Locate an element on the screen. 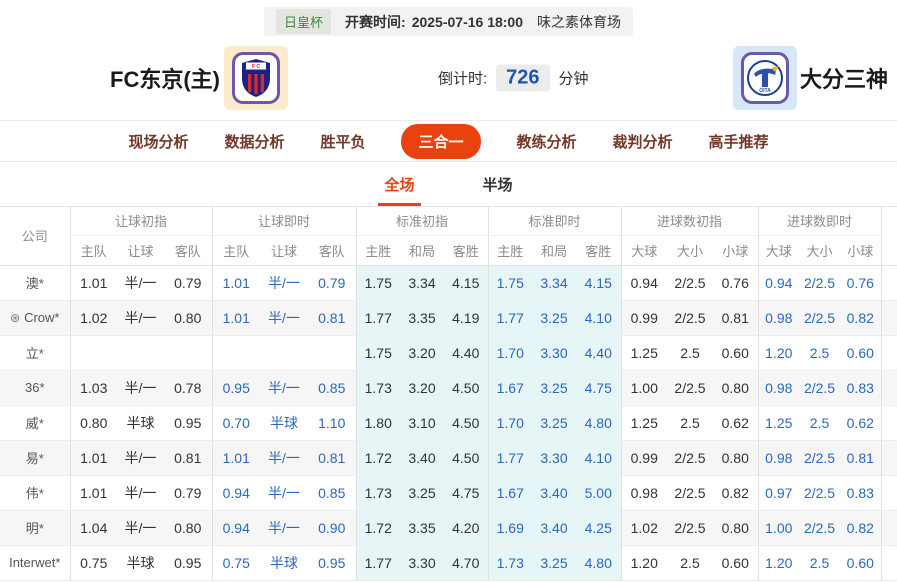 Image resolution: width=897 pixels, height=582 pixels. tab-expert-picks: 高手推荐 is located at coordinates (739, 141).